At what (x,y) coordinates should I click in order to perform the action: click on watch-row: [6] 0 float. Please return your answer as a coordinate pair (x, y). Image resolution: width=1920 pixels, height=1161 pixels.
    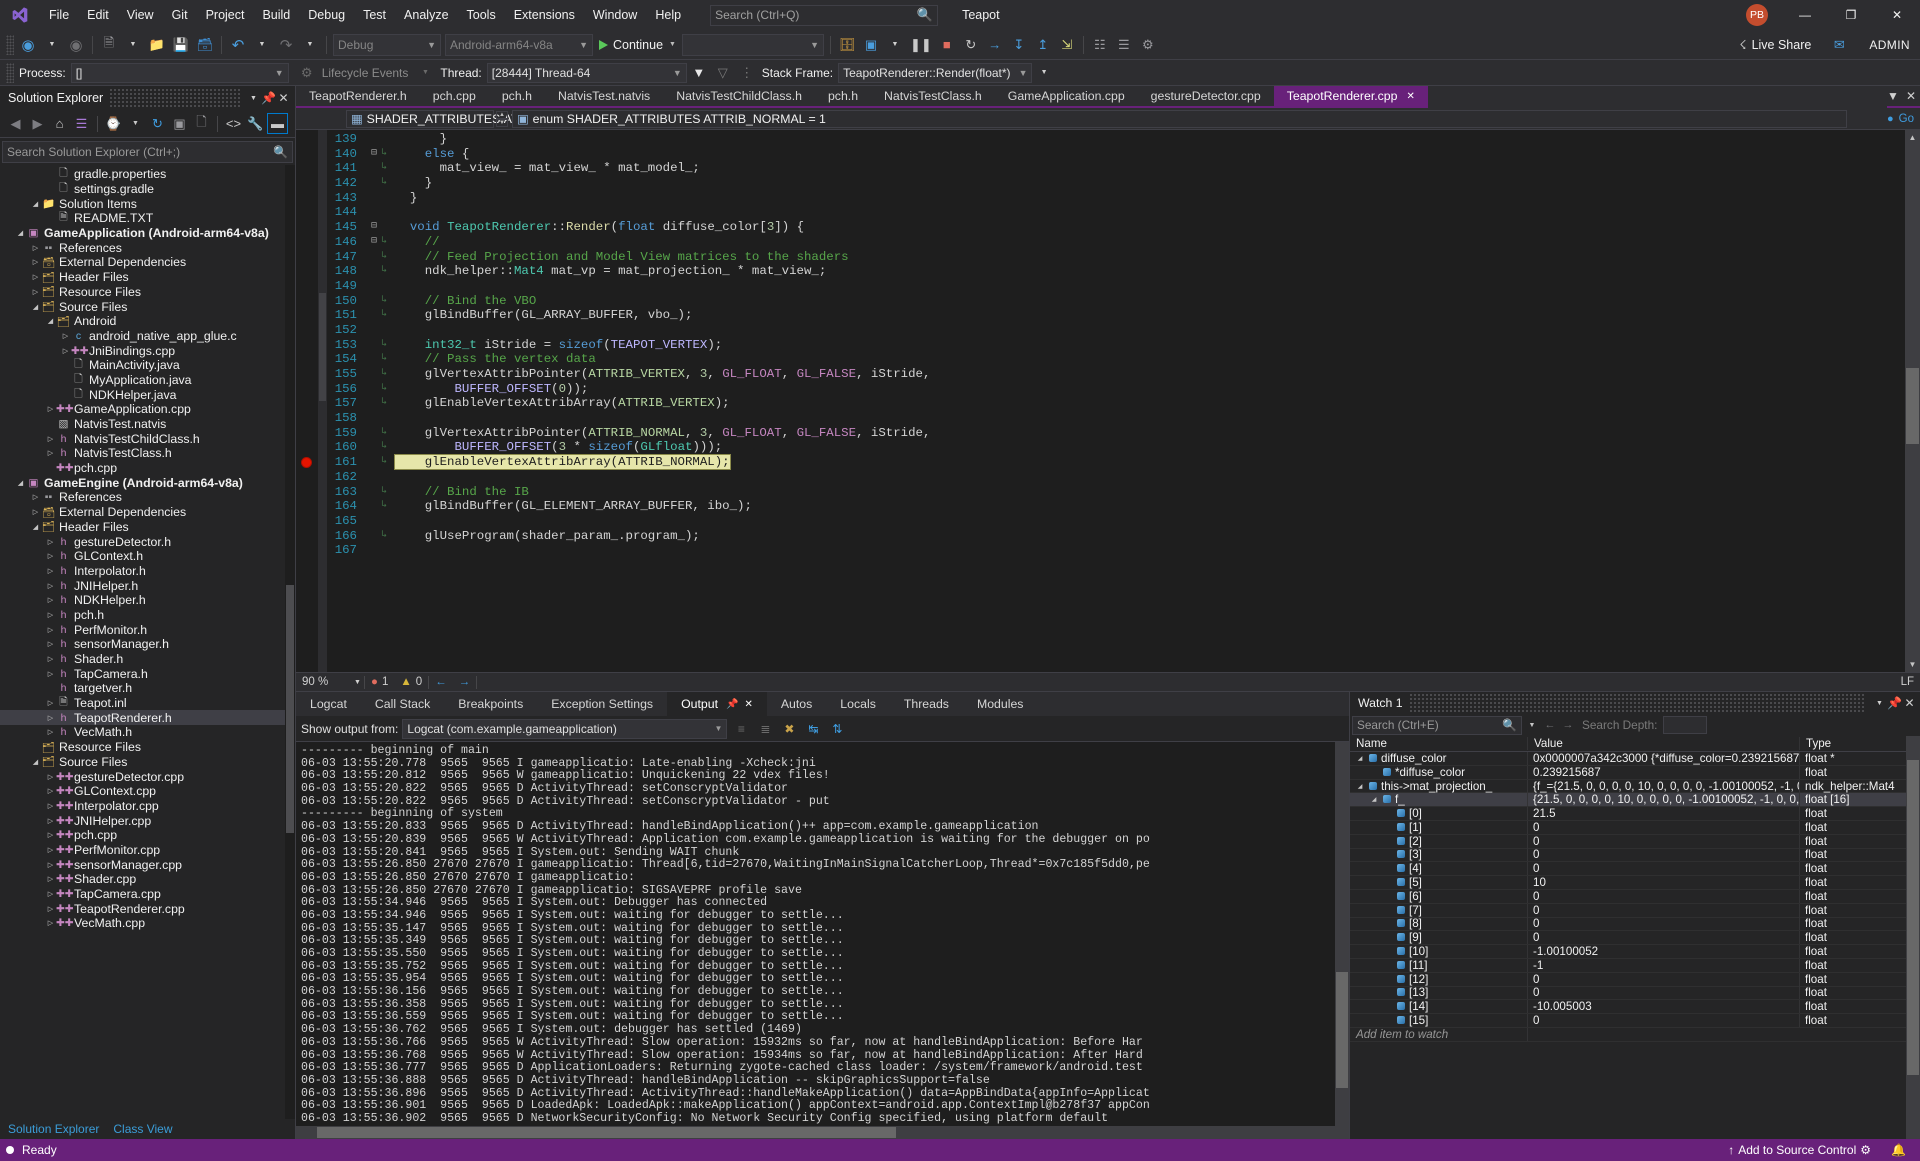
    Looking at the image, I should click on (1635, 896).